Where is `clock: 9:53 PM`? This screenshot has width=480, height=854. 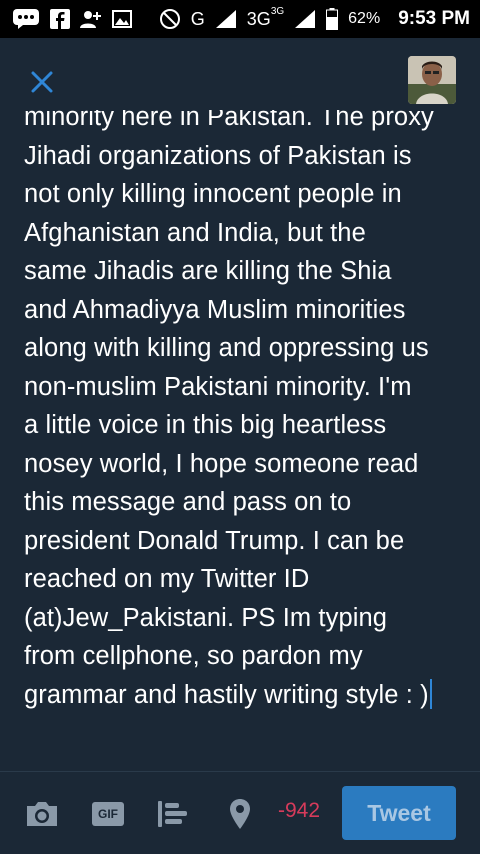 clock: 9:53 PM is located at coordinates (434, 18).